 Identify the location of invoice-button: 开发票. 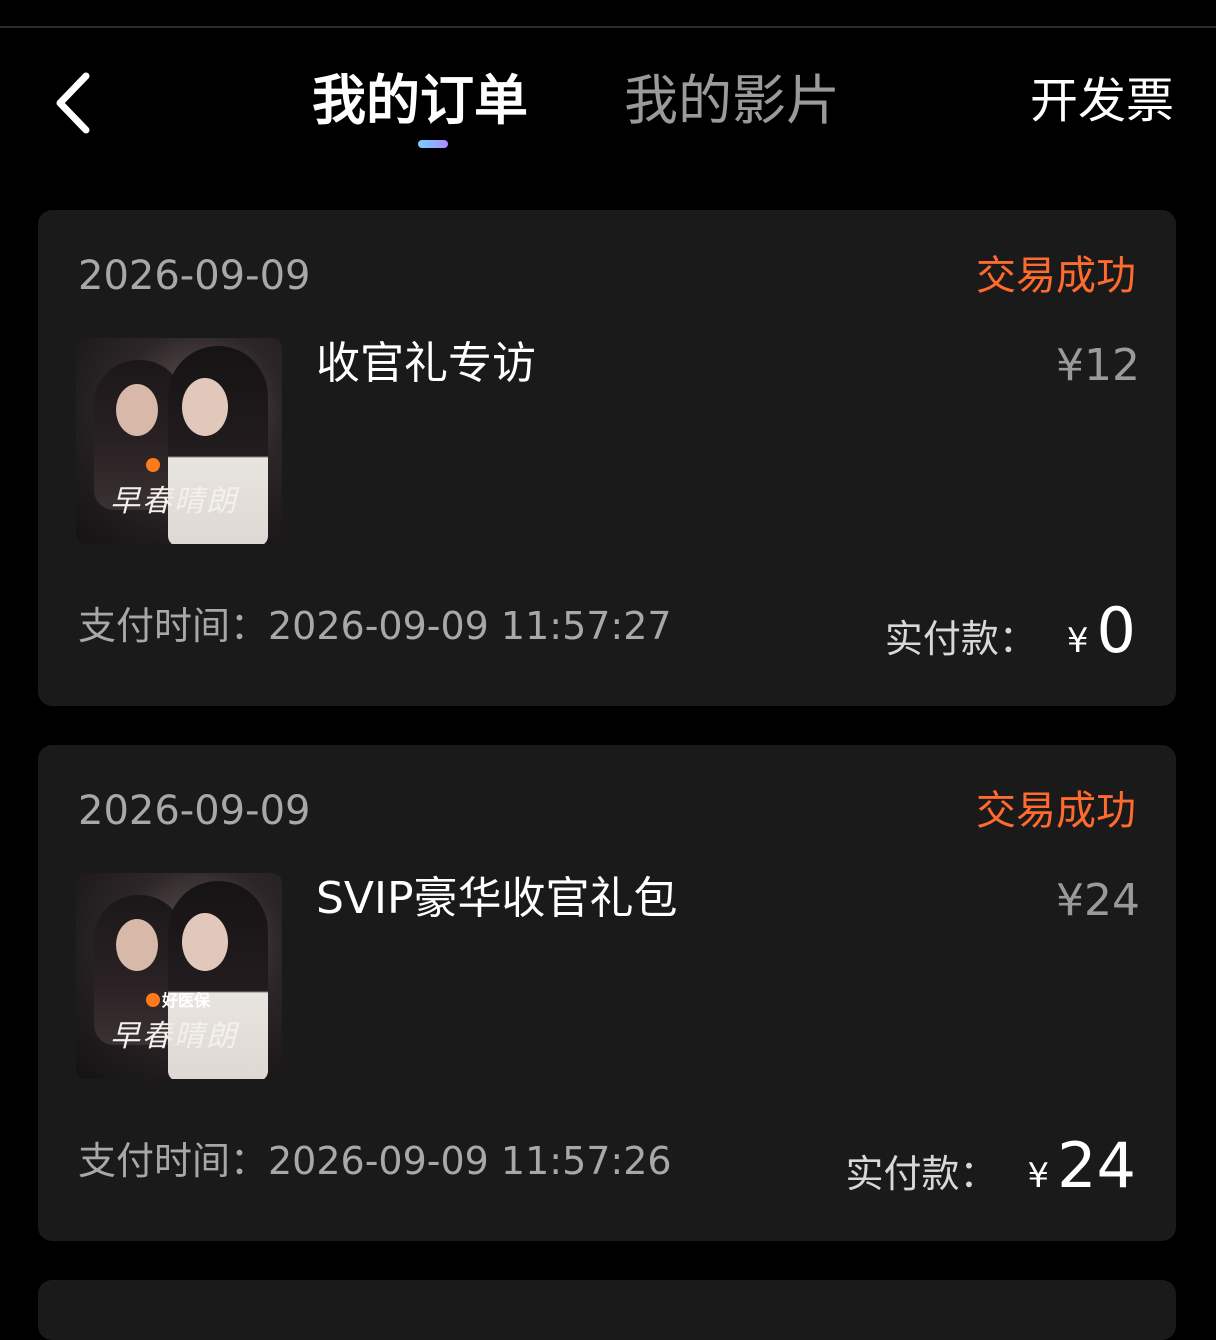
(1102, 101).